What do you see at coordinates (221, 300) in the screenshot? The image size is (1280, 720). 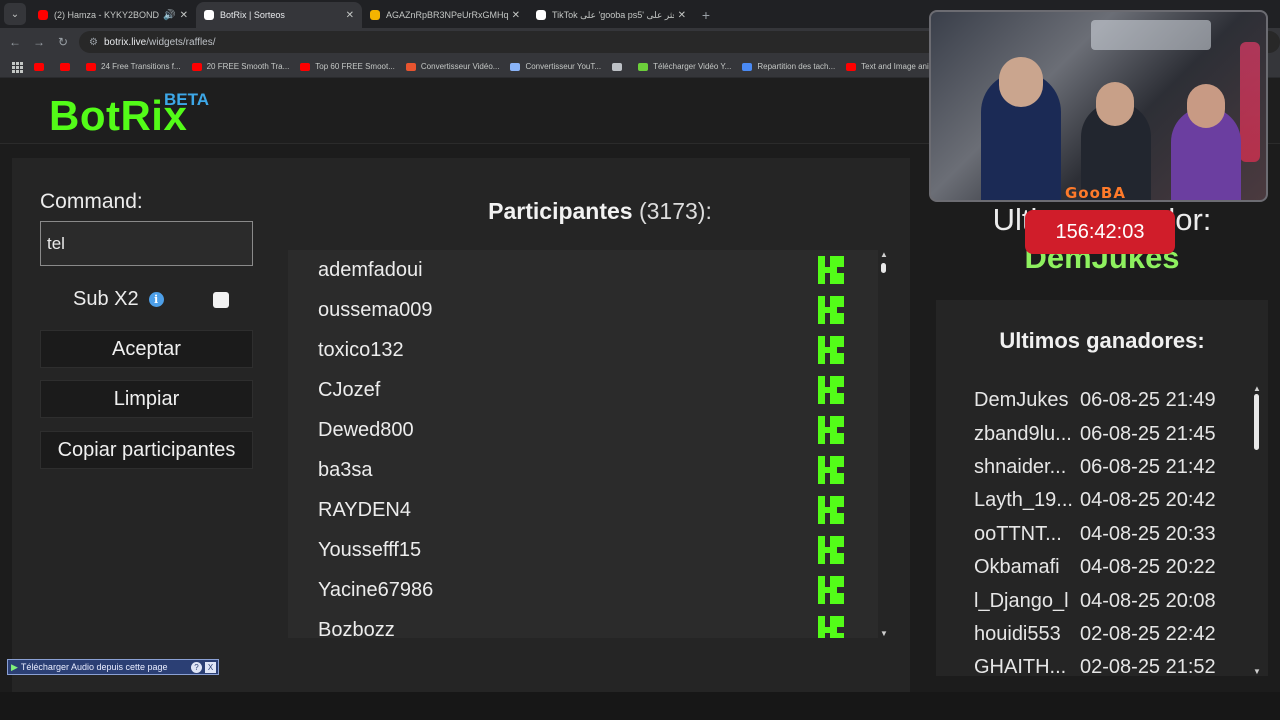 I see `sub-x2-checkbox` at bounding box center [221, 300].